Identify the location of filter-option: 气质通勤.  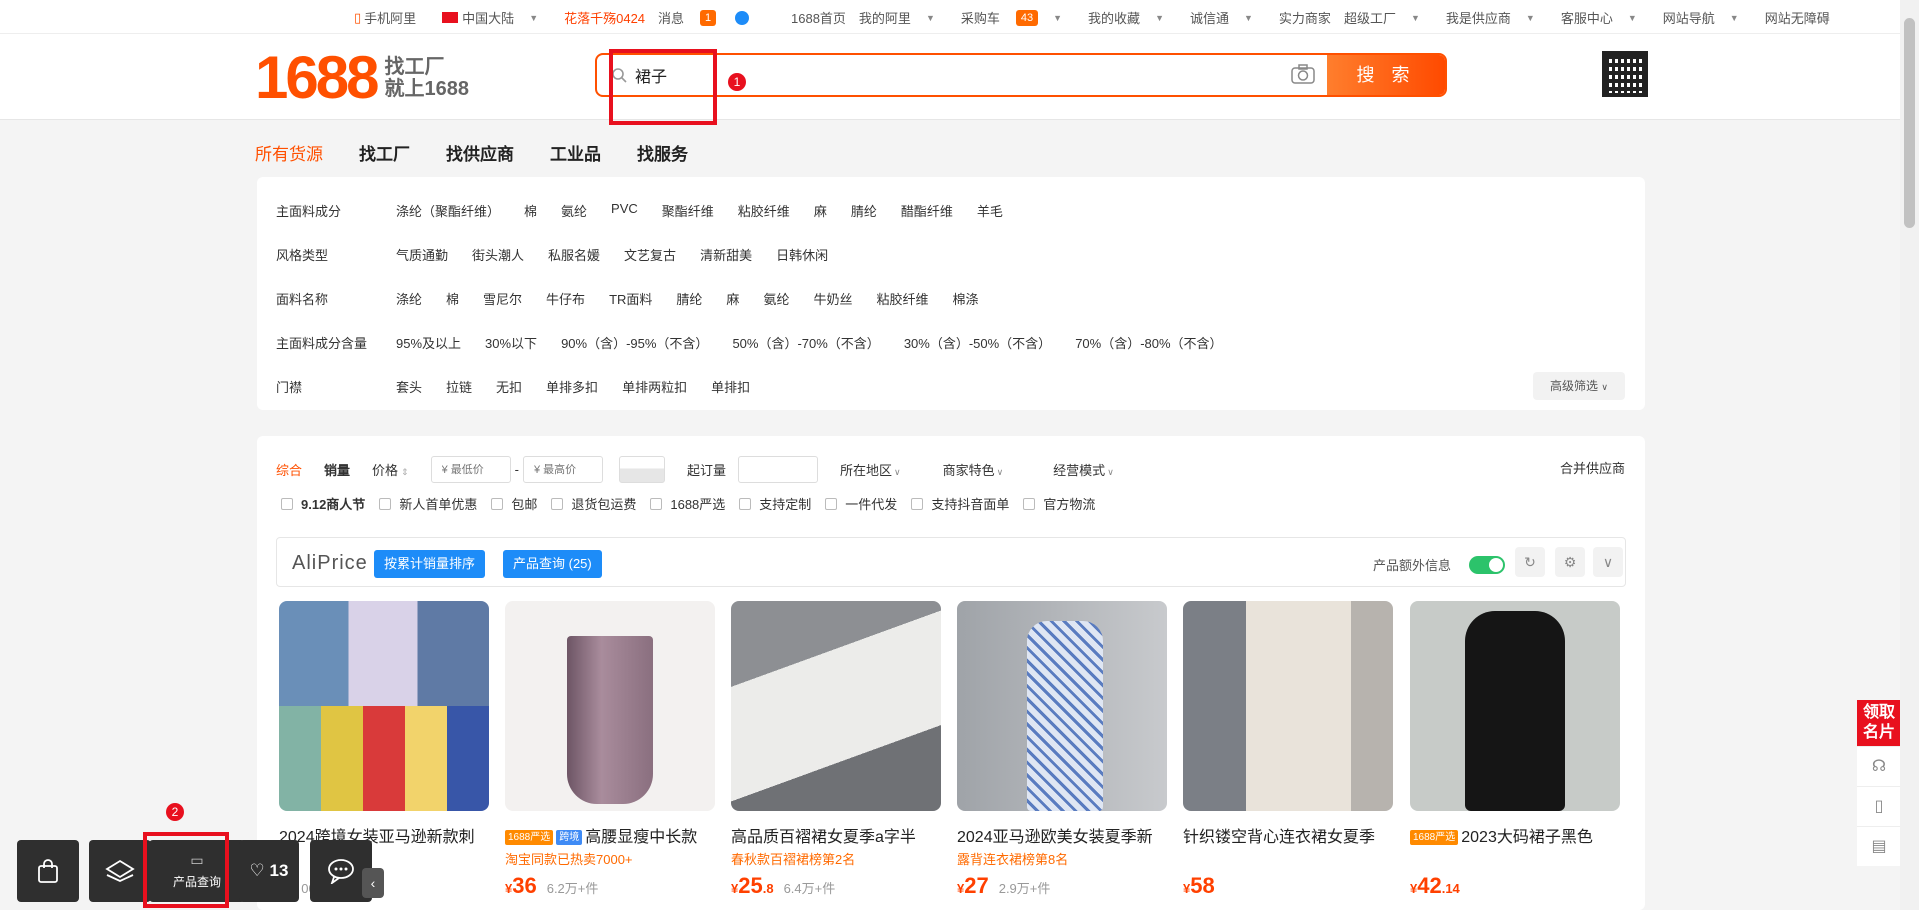
(422, 254).